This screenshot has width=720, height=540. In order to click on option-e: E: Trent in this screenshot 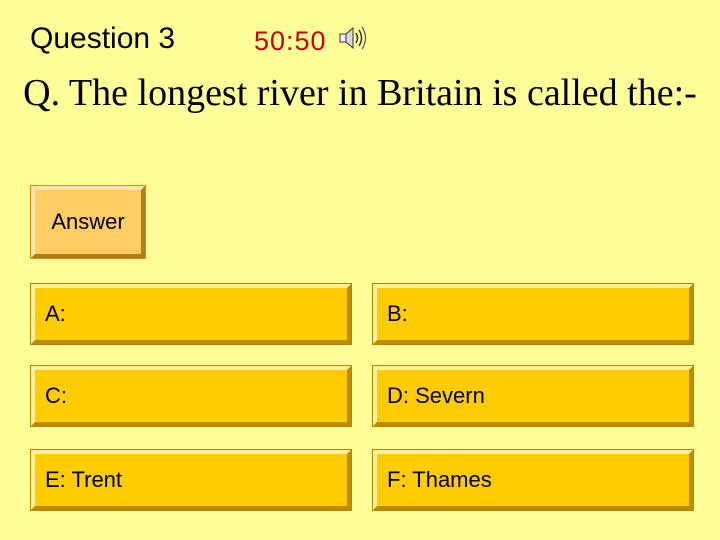, I will do `click(191, 480)`.